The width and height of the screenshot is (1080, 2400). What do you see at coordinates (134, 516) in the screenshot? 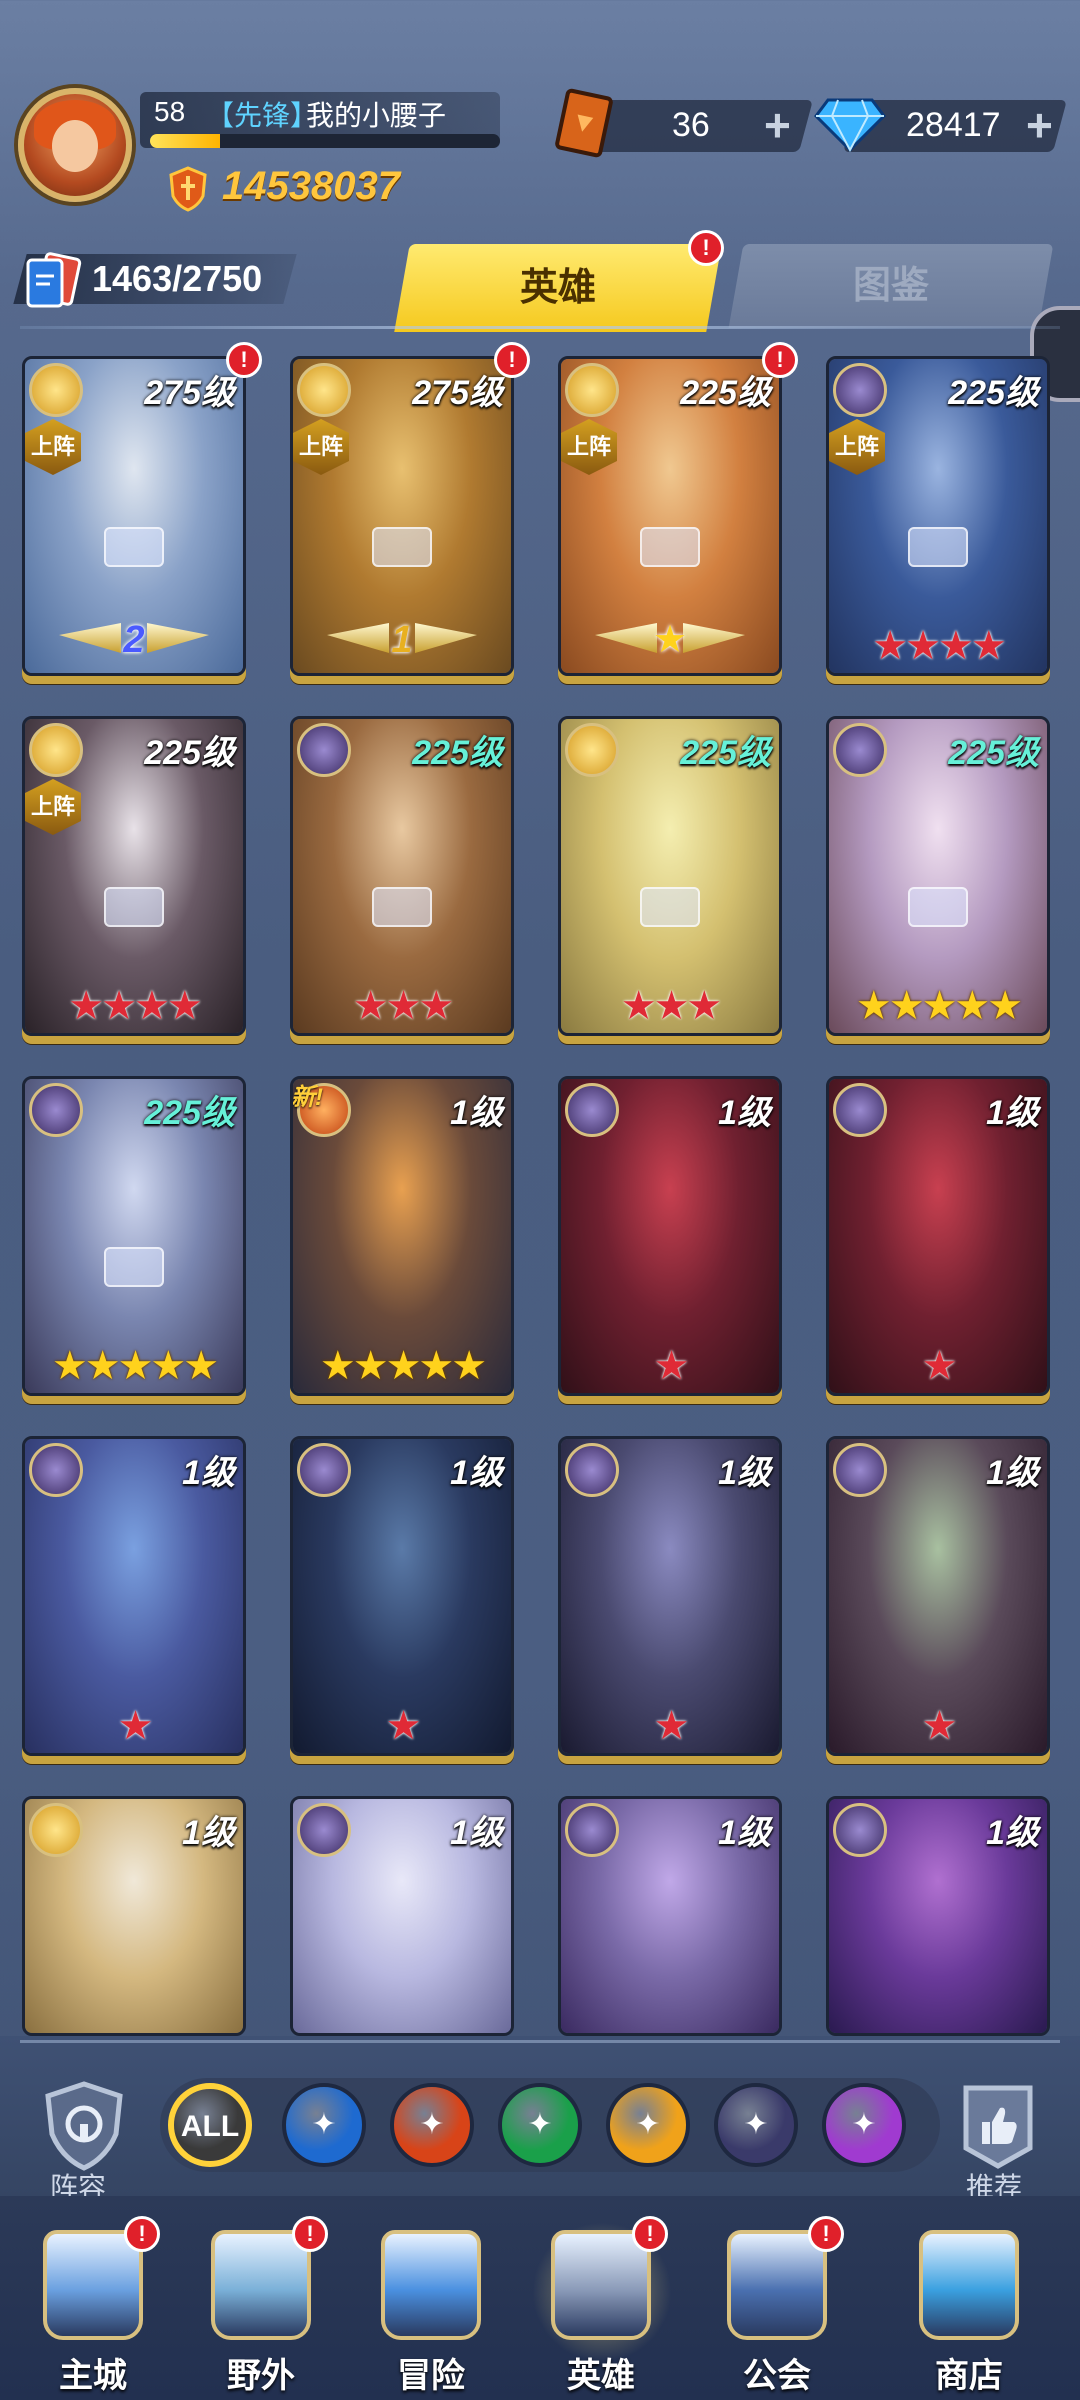
I see `hero-card: 275级 上阵 2` at bounding box center [134, 516].